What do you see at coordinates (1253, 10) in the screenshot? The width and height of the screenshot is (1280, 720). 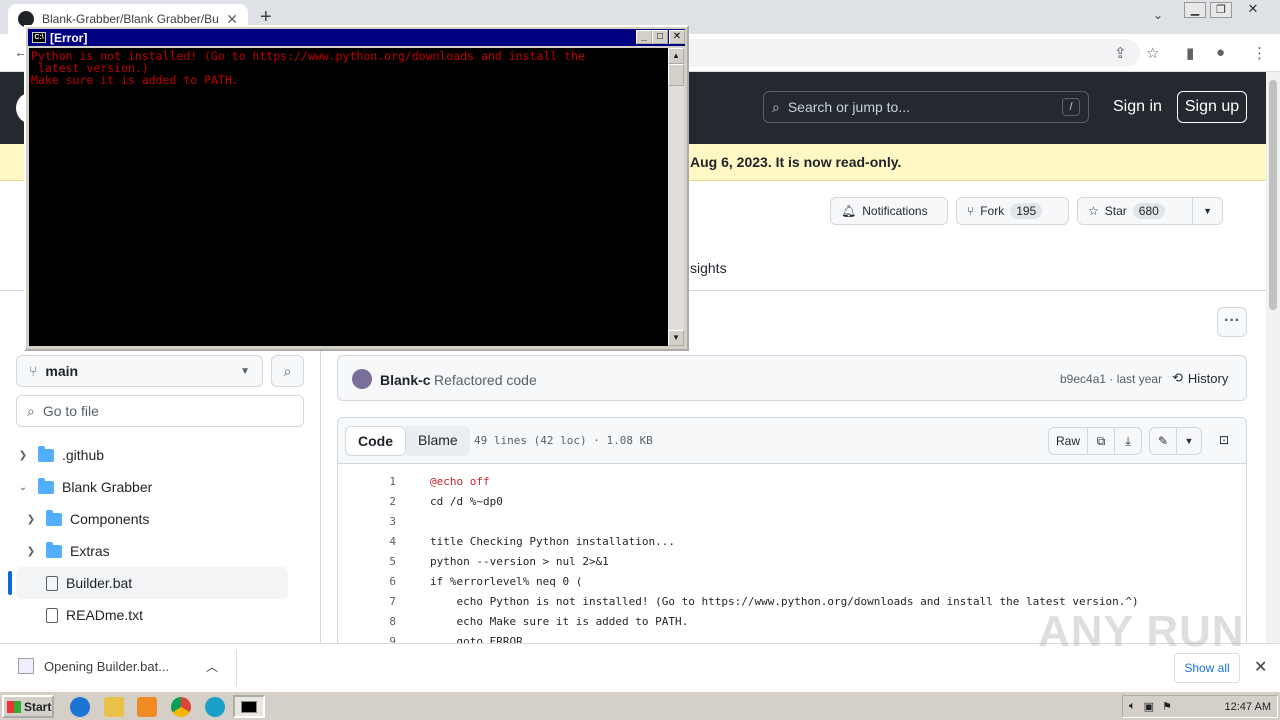 I see `window-close-button: ✕` at bounding box center [1253, 10].